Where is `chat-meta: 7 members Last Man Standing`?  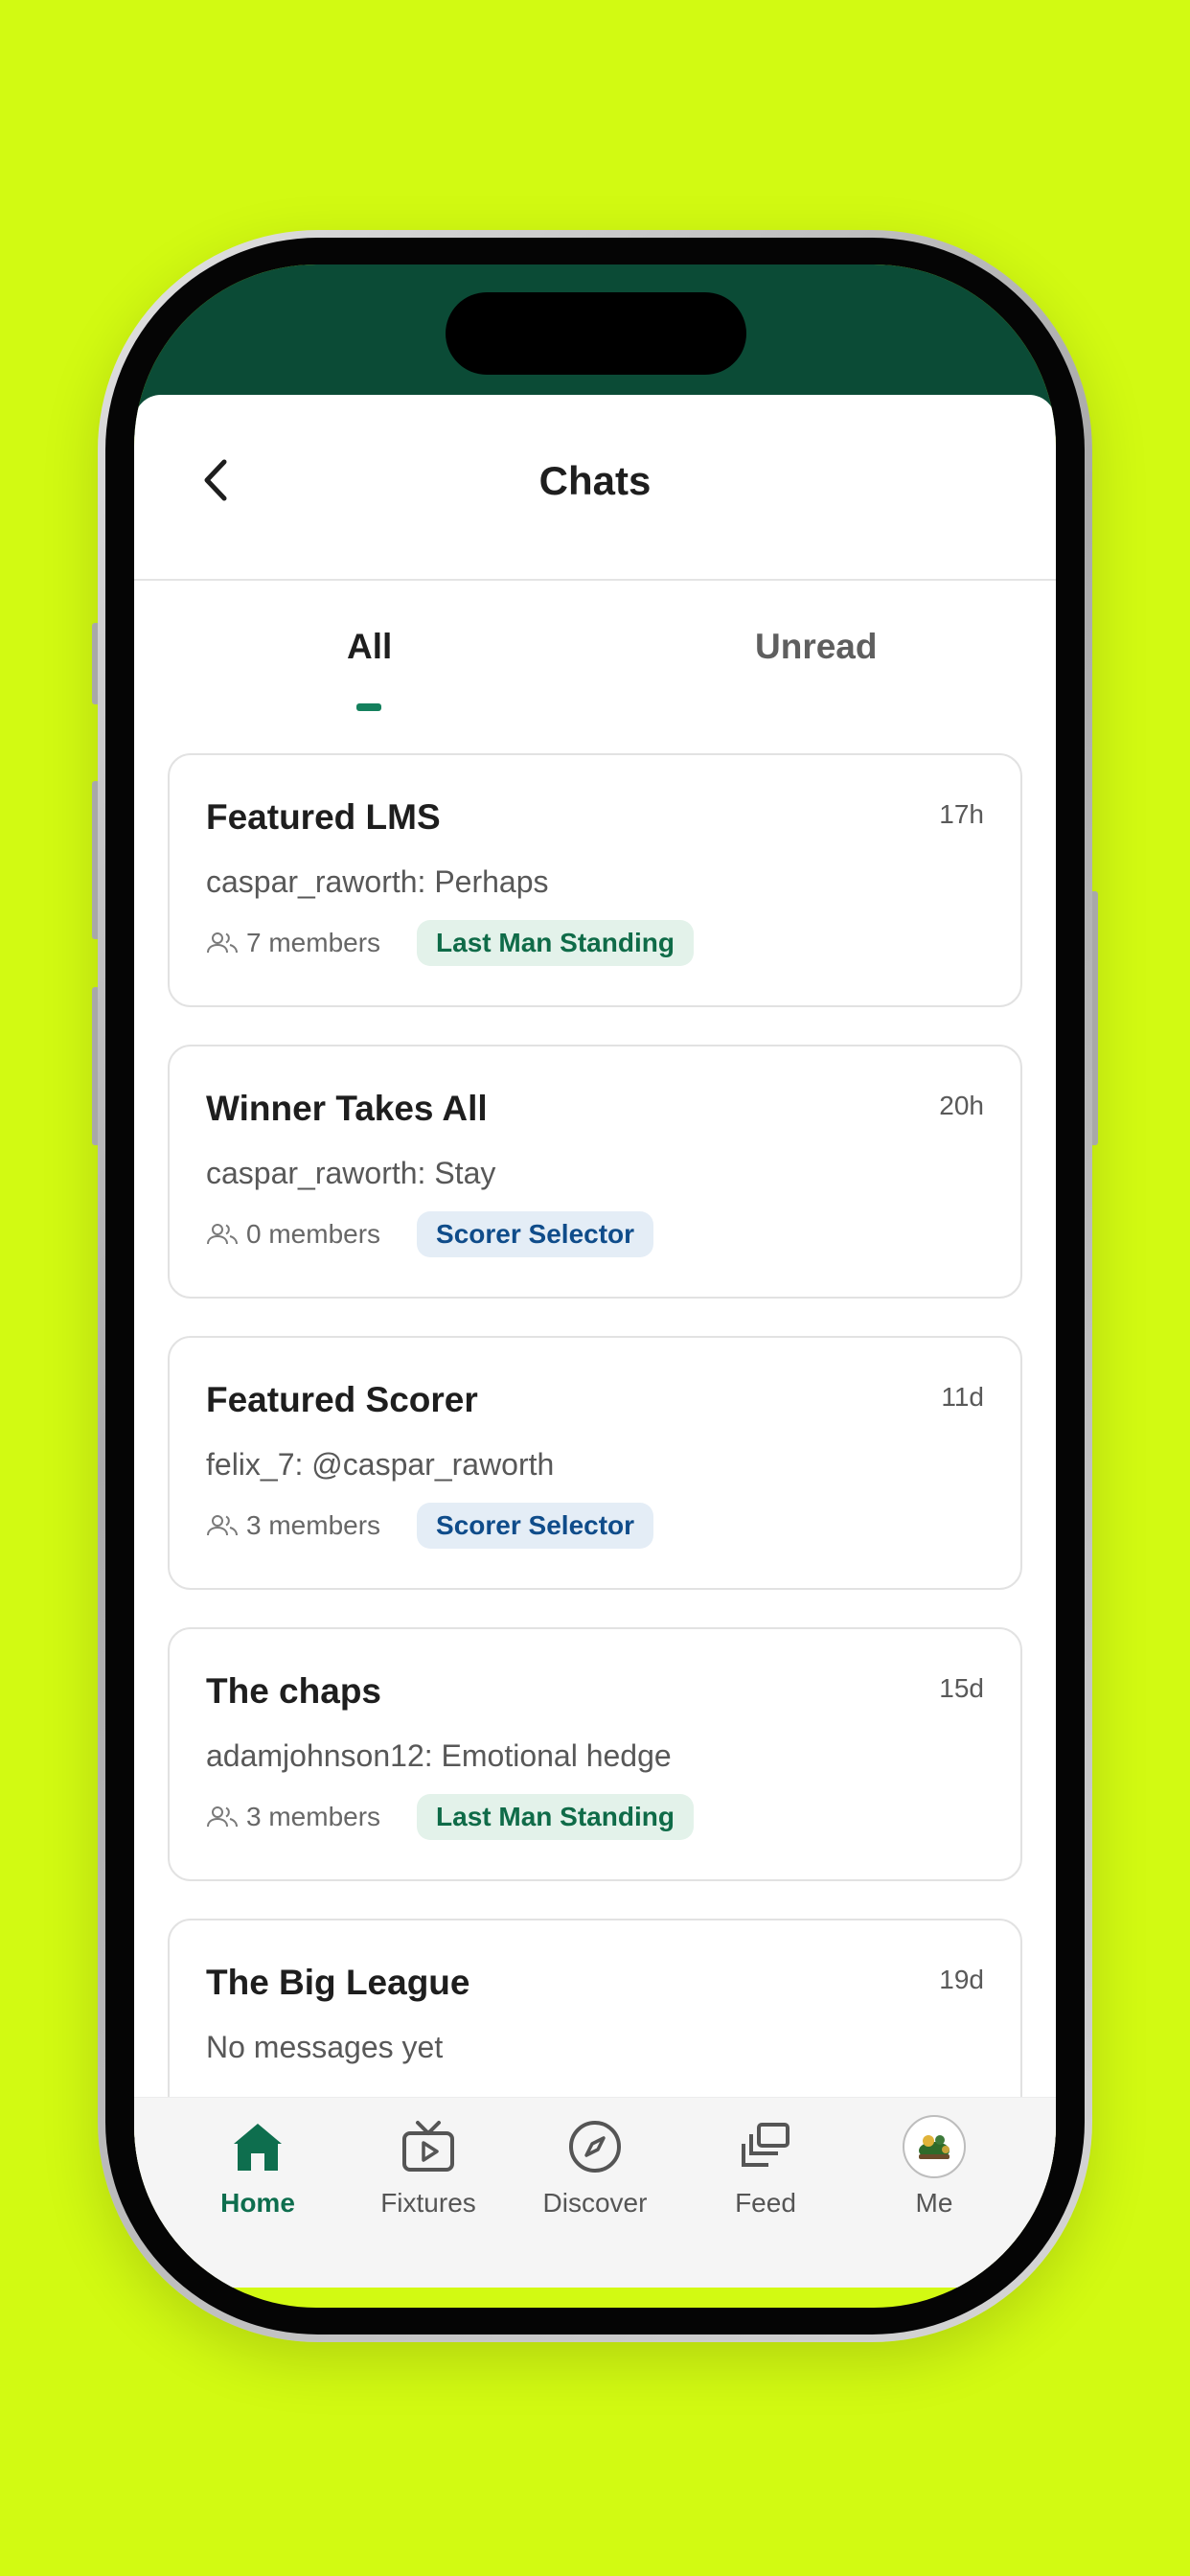
chat-meta: 7 members Last Man Standing is located at coordinates (450, 943).